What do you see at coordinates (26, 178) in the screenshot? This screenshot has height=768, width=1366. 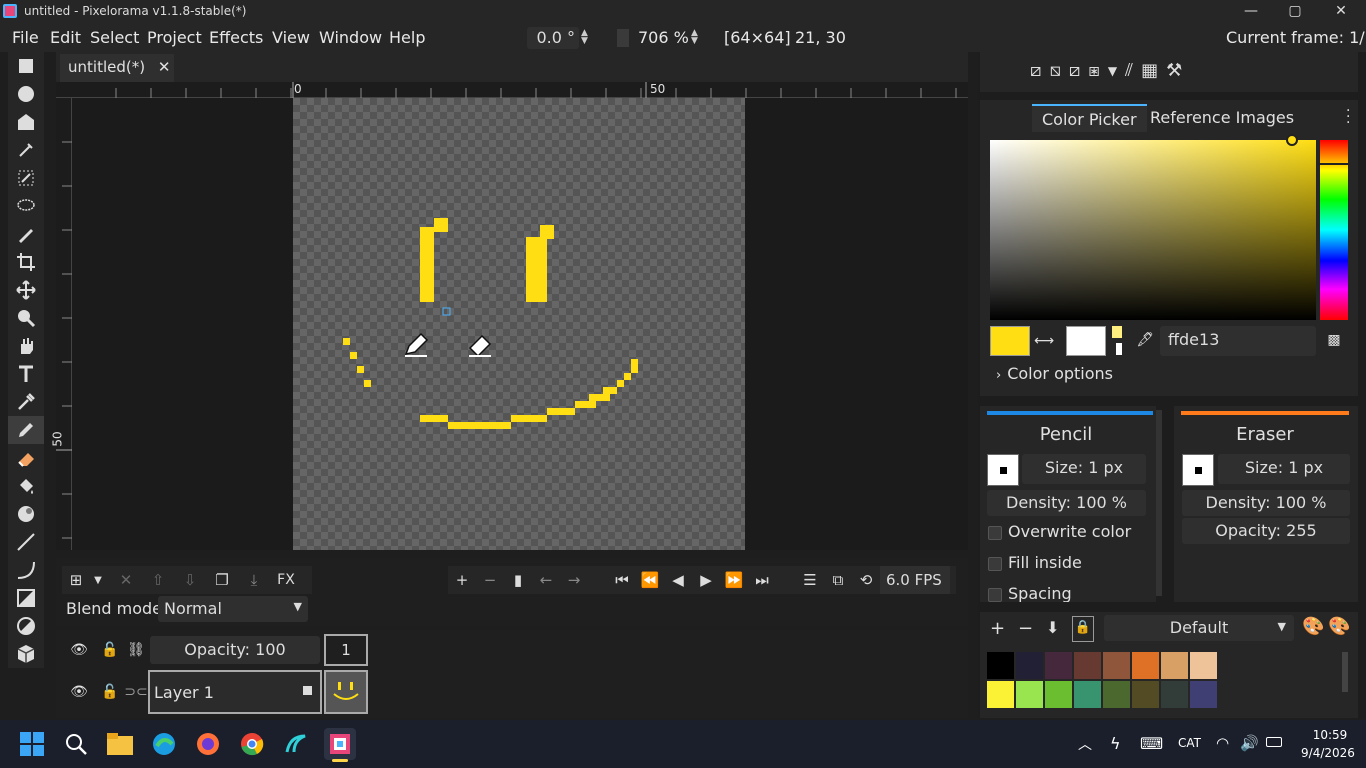 I see `magic-wand-icon` at bounding box center [26, 178].